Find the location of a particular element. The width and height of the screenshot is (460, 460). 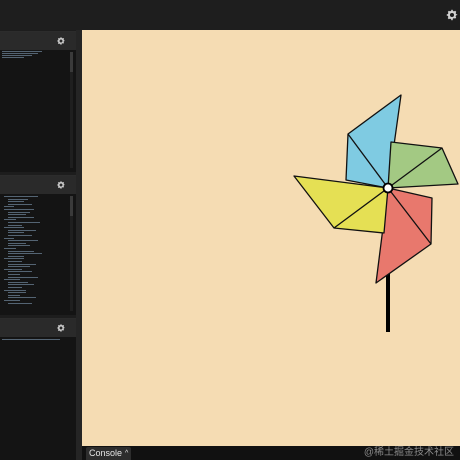

pinwheel-center is located at coordinates (388, 188).